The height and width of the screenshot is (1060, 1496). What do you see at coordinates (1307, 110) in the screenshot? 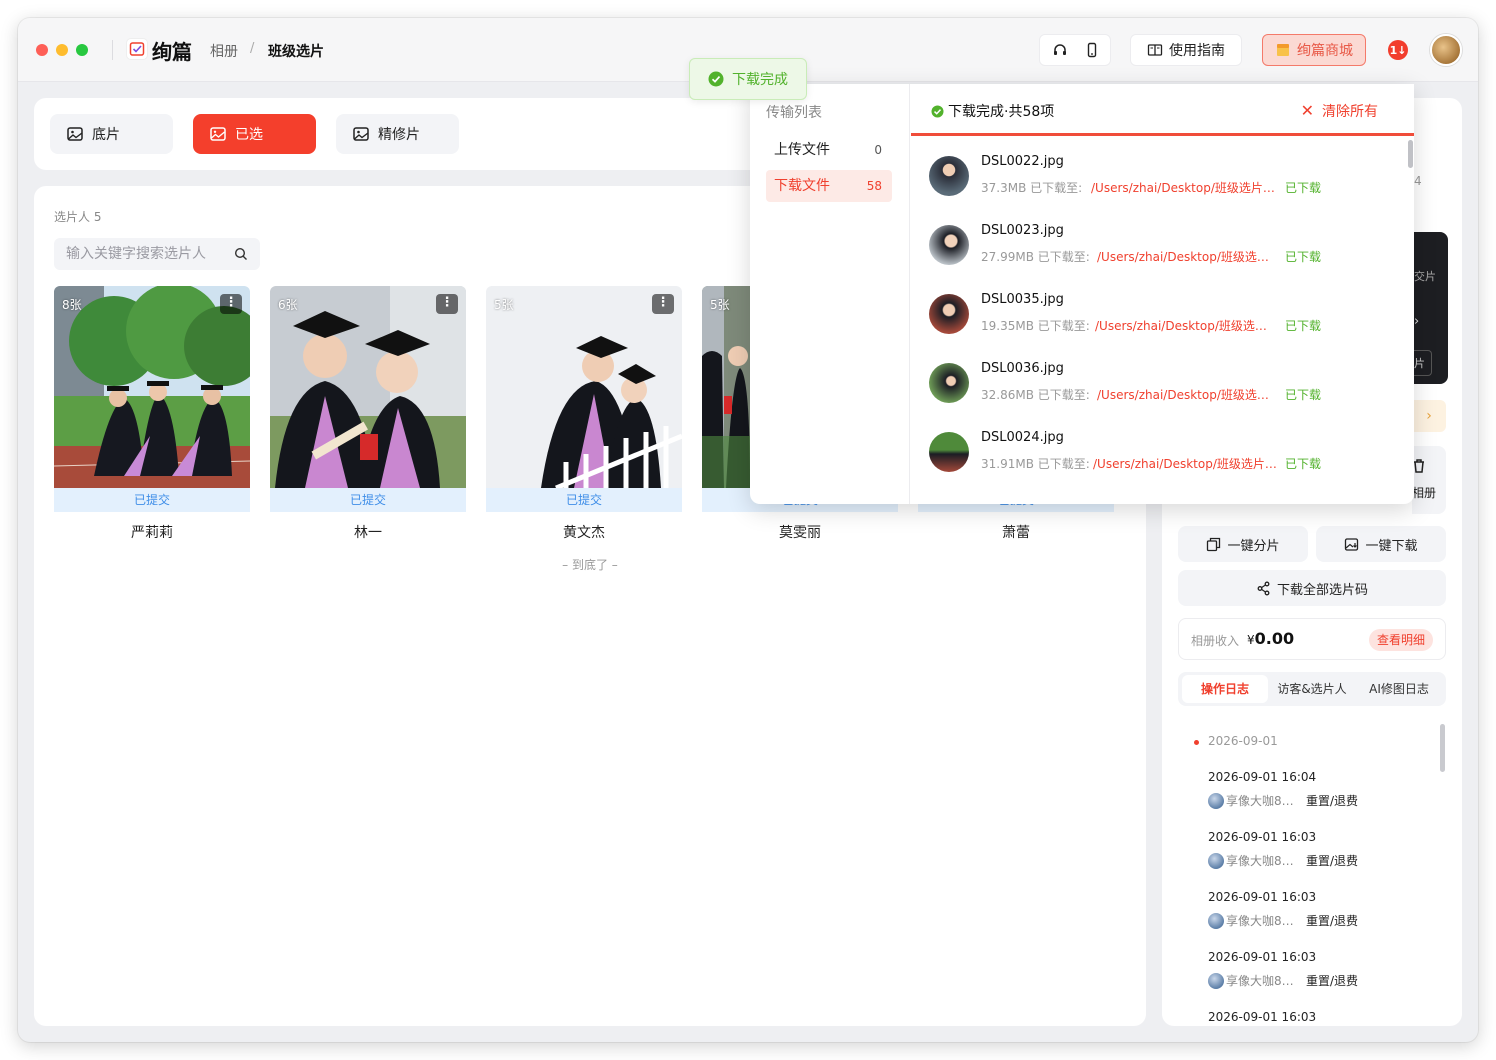
I see `close-icon: ✕` at bounding box center [1307, 110].